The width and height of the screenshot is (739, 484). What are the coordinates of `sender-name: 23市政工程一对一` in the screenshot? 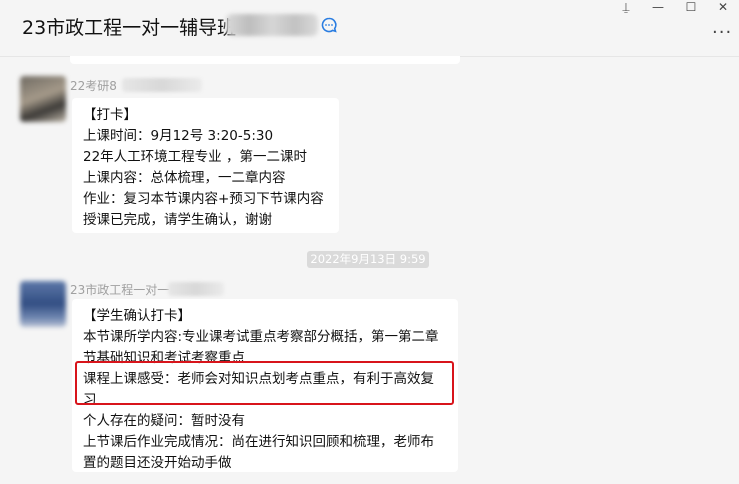 It's located at (120, 290).